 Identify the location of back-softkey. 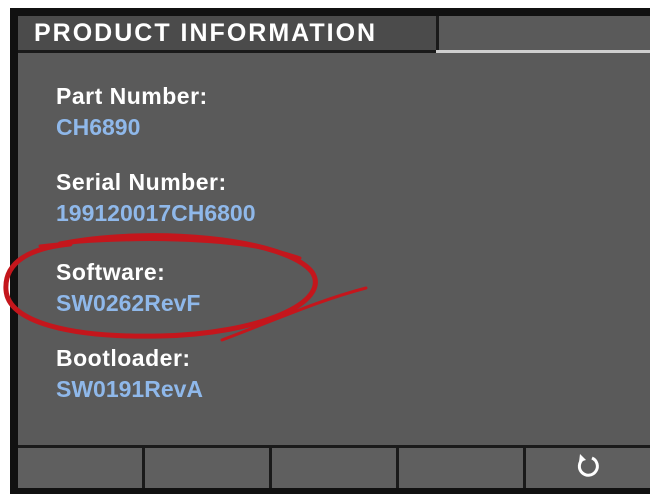
(588, 468).